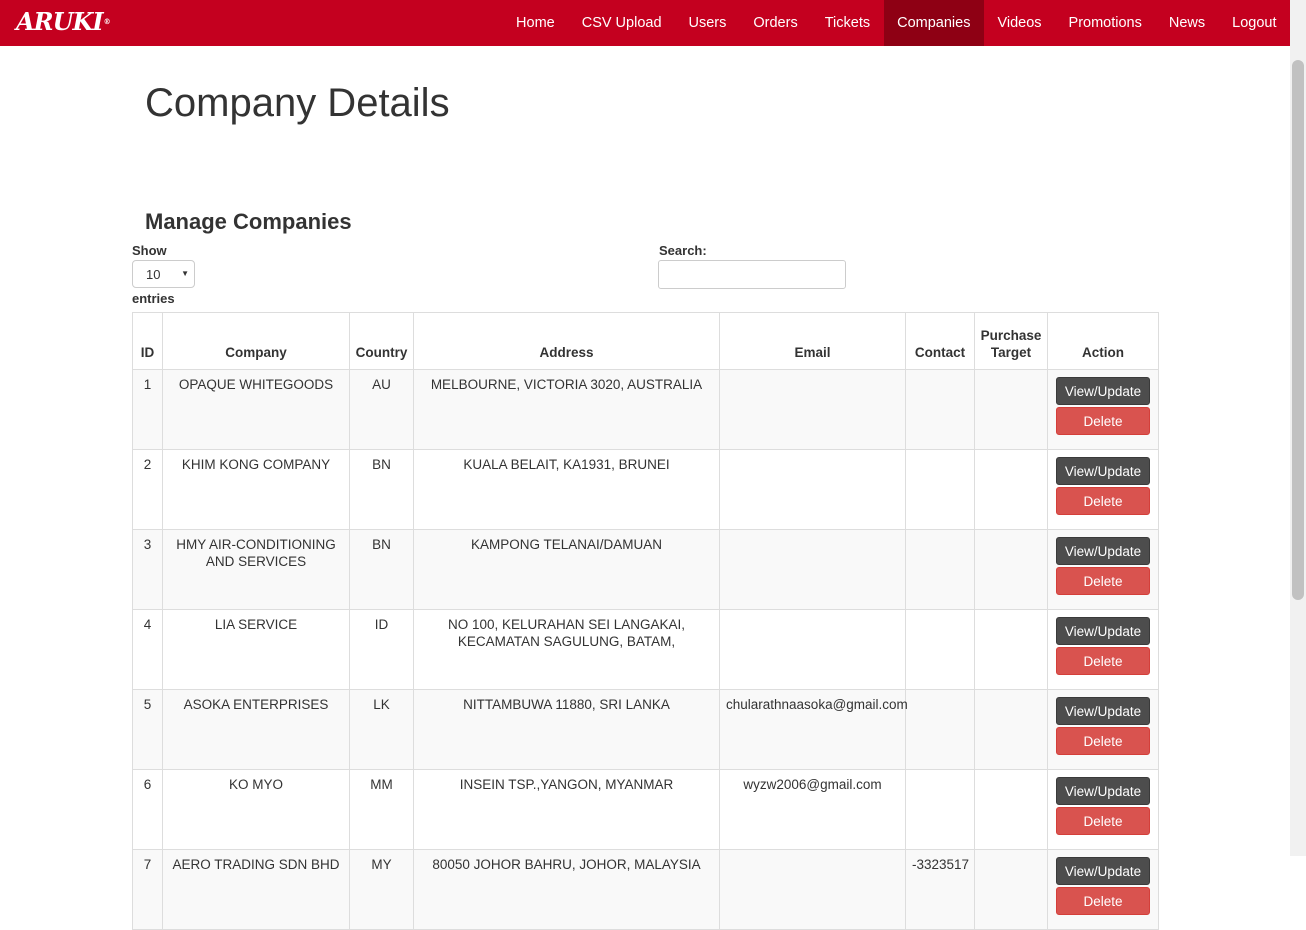 The height and width of the screenshot is (930, 1306). What do you see at coordinates (163, 274) in the screenshot?
I see `entries-per-page-select: 10 ▼` at bounding box center [163, 274].